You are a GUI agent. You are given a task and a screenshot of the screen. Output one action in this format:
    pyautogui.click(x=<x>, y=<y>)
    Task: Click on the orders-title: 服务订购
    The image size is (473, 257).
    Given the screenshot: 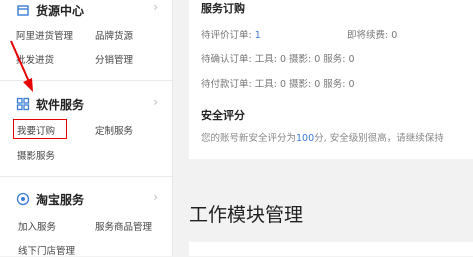 What is the action you would take?
    pyautogui.click(x=223, y=8)
    